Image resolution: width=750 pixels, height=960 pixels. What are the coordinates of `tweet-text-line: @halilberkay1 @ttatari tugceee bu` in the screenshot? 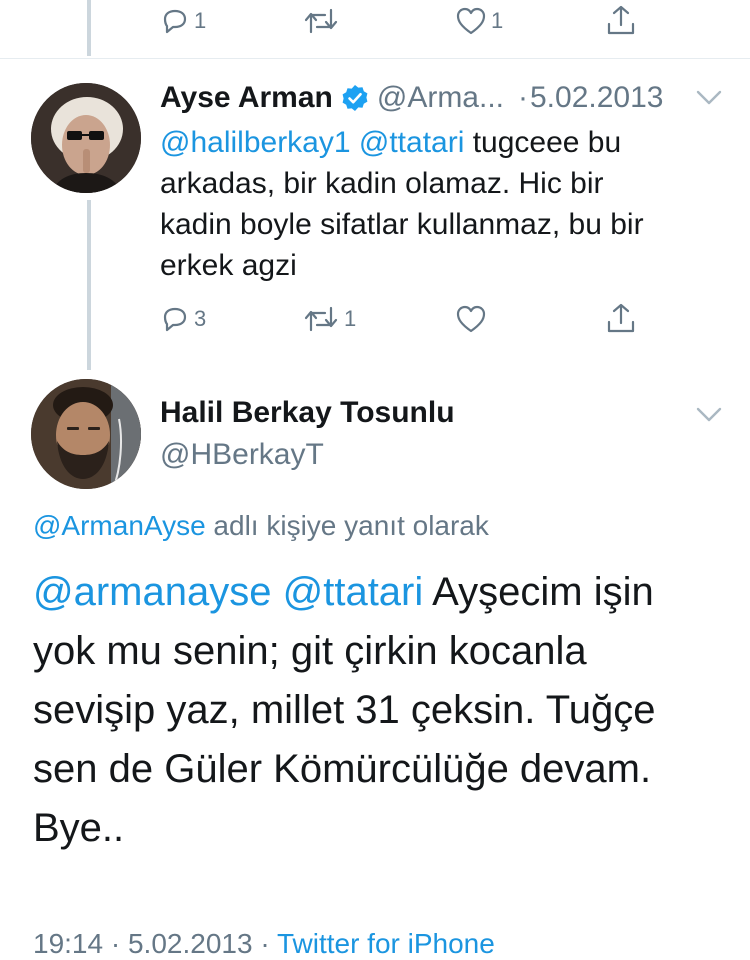 It's located at (440, 142).